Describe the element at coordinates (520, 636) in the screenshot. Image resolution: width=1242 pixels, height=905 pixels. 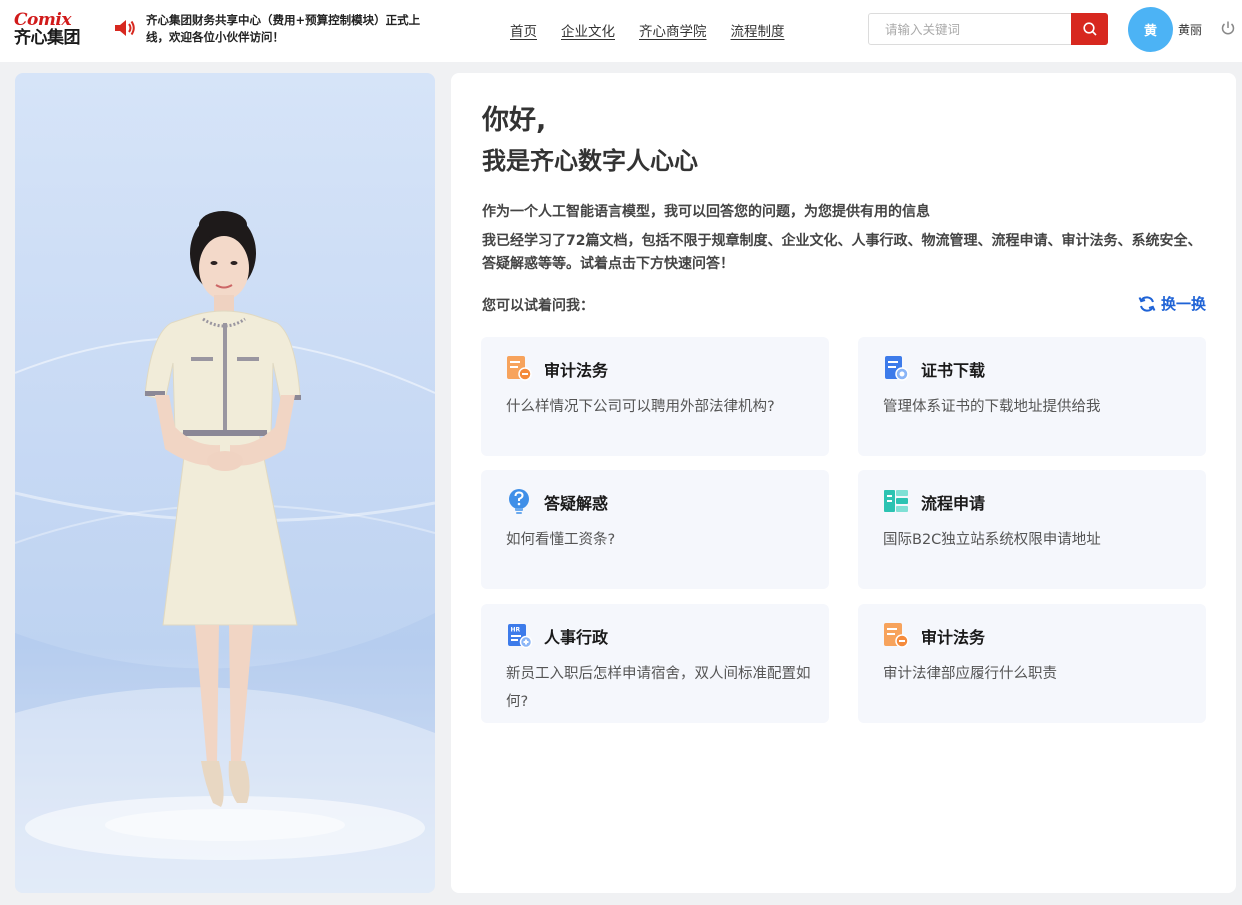
I see `hr-icon: HR` at that location.